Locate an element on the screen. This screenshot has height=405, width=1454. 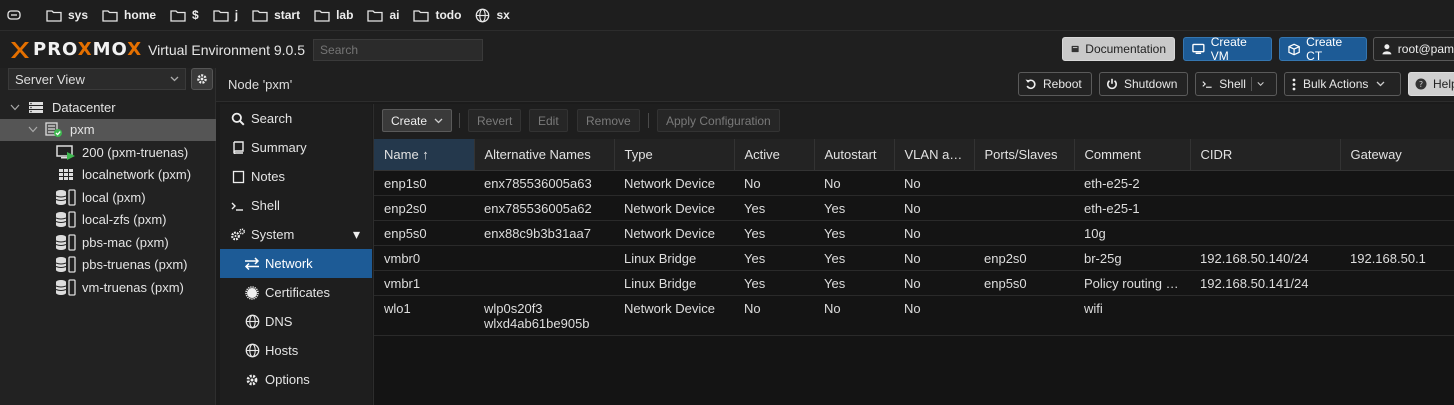
column-header: Alternative Names is located at coordinates (544, 155).